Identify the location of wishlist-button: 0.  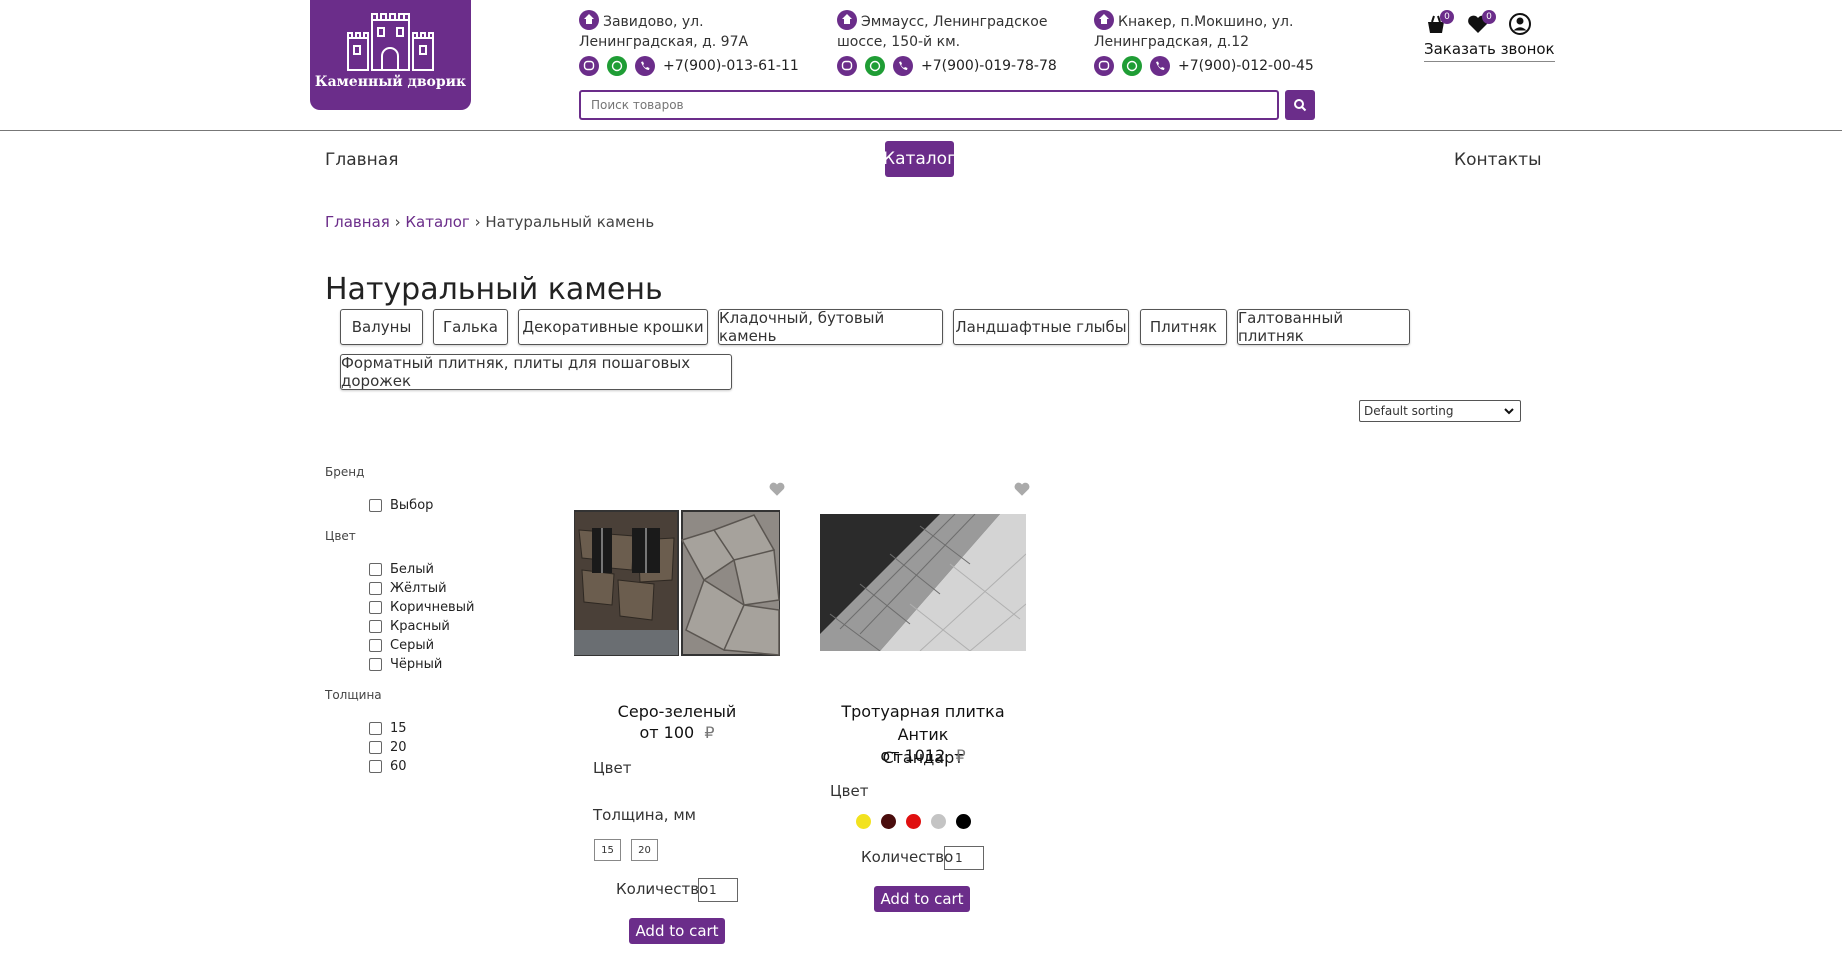
(1481, 25).